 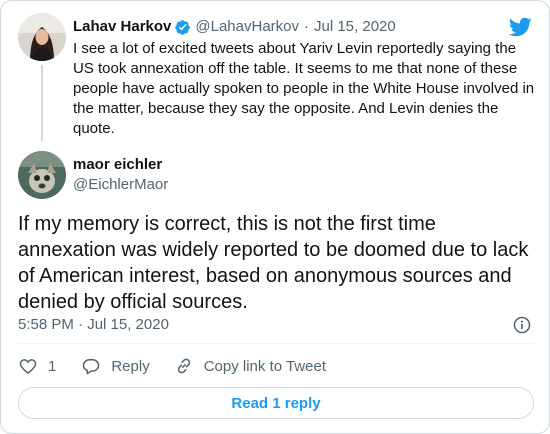 I want to click on reply-button: Reply, so click(x=115, y=366).